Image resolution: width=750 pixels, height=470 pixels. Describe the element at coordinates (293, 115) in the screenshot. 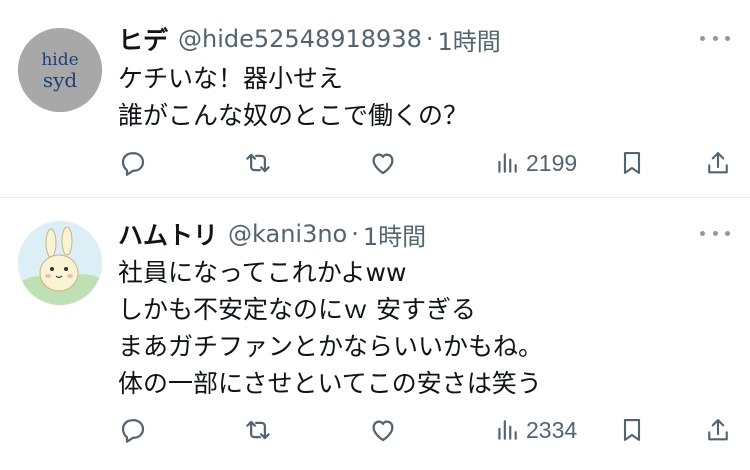

I see `tweet-text-line: 誰がこんな奴のとこで働くの？` at that location.